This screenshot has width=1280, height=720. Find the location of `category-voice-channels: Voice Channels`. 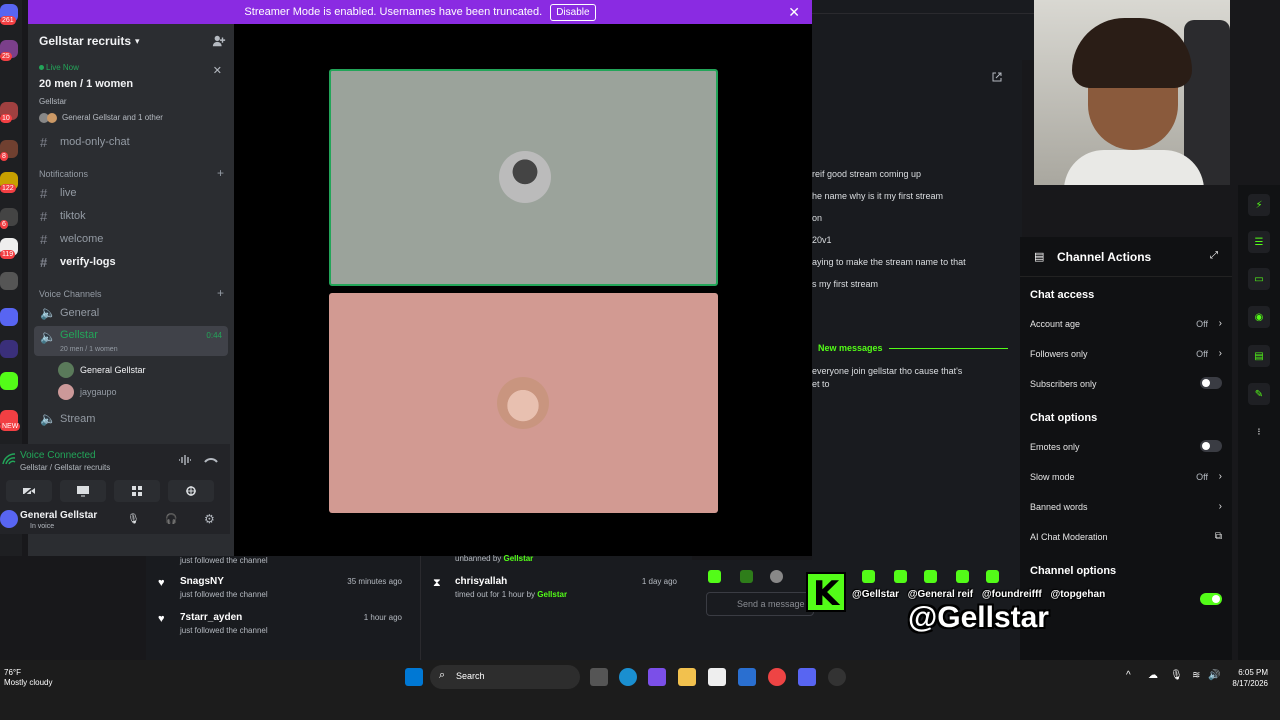

category-voice-channels: Voice Channels is located at coordinates (70, 294).